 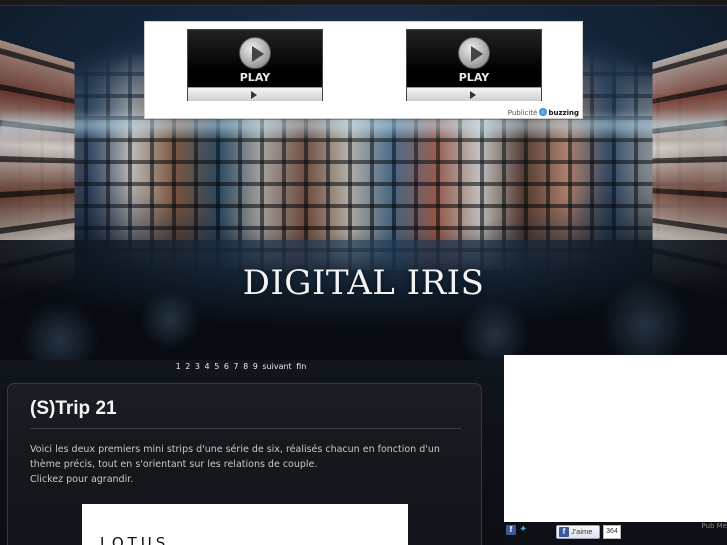 I want to click on post-divider, so click(x=245, y=428).